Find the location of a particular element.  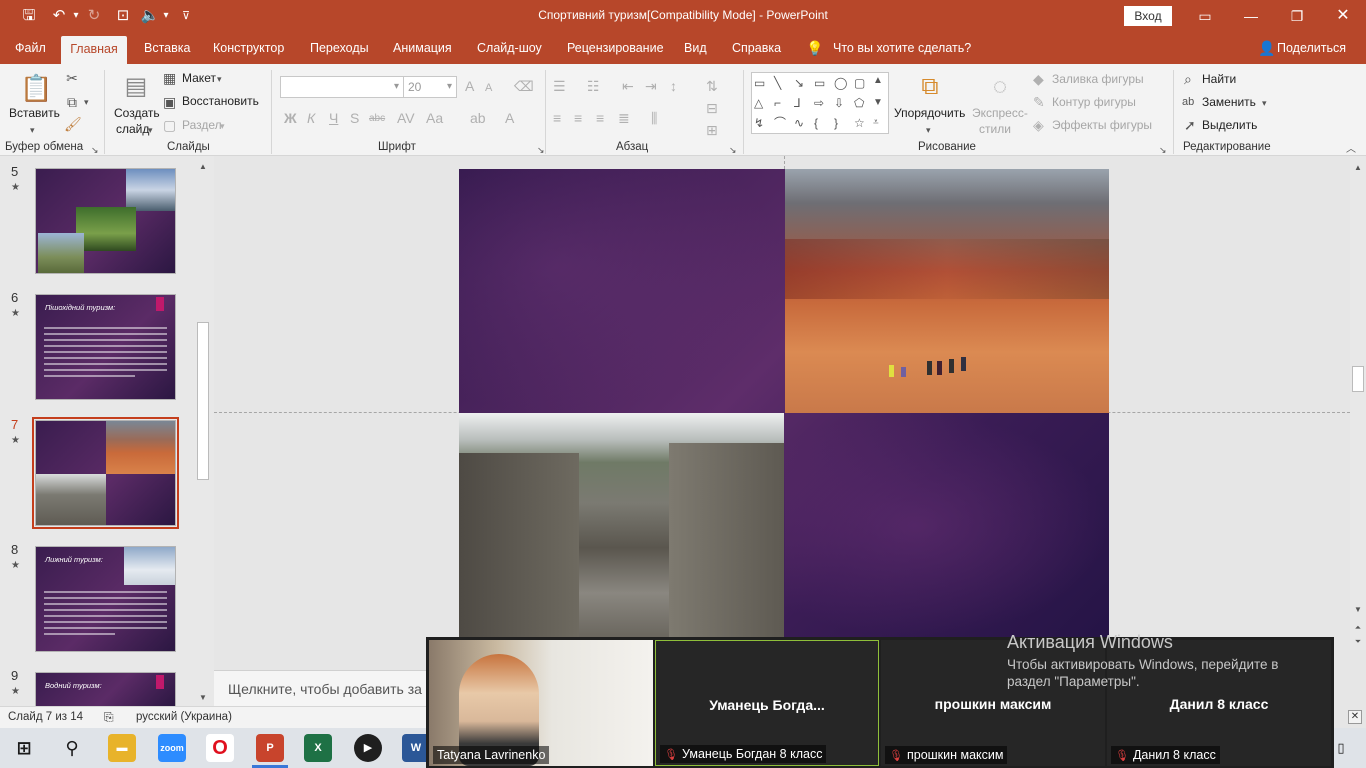

decrease-font-icon: A is located at coordinates (488, 88).